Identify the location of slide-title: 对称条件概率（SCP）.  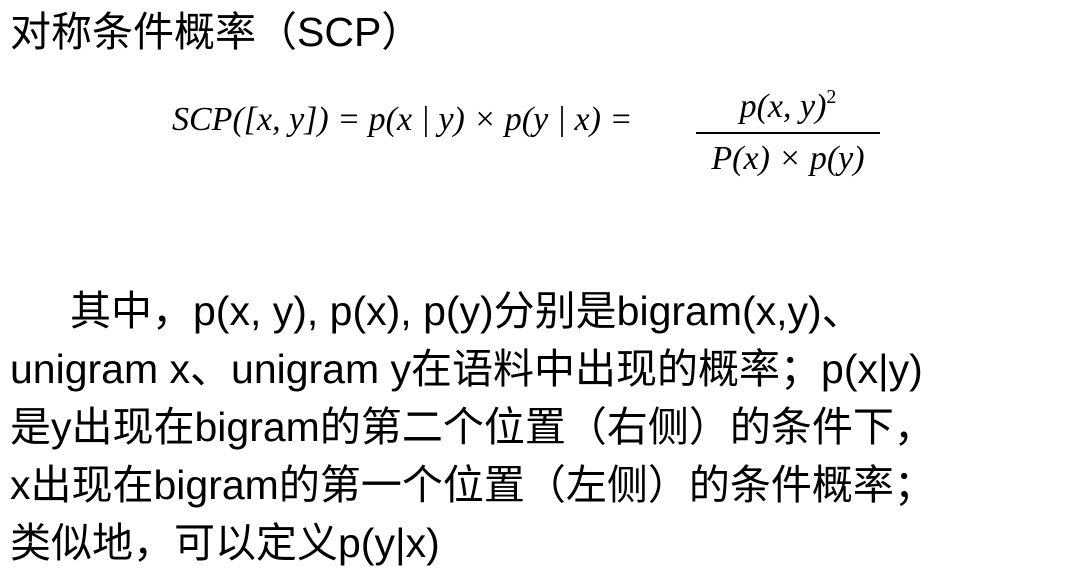
(216, 32).